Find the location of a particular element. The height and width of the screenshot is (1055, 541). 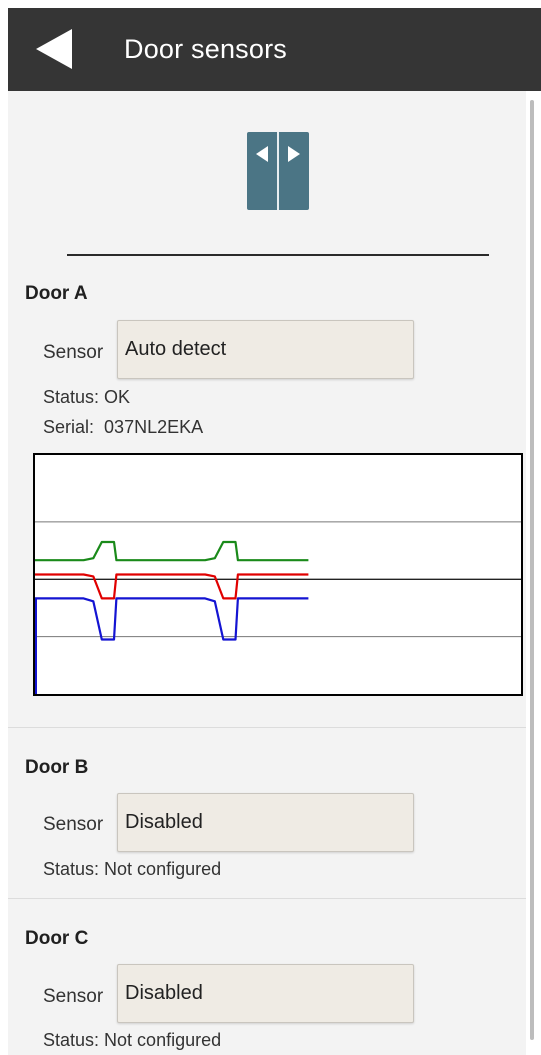

app-bar: Door sensors is located at coordinates (274, 49).